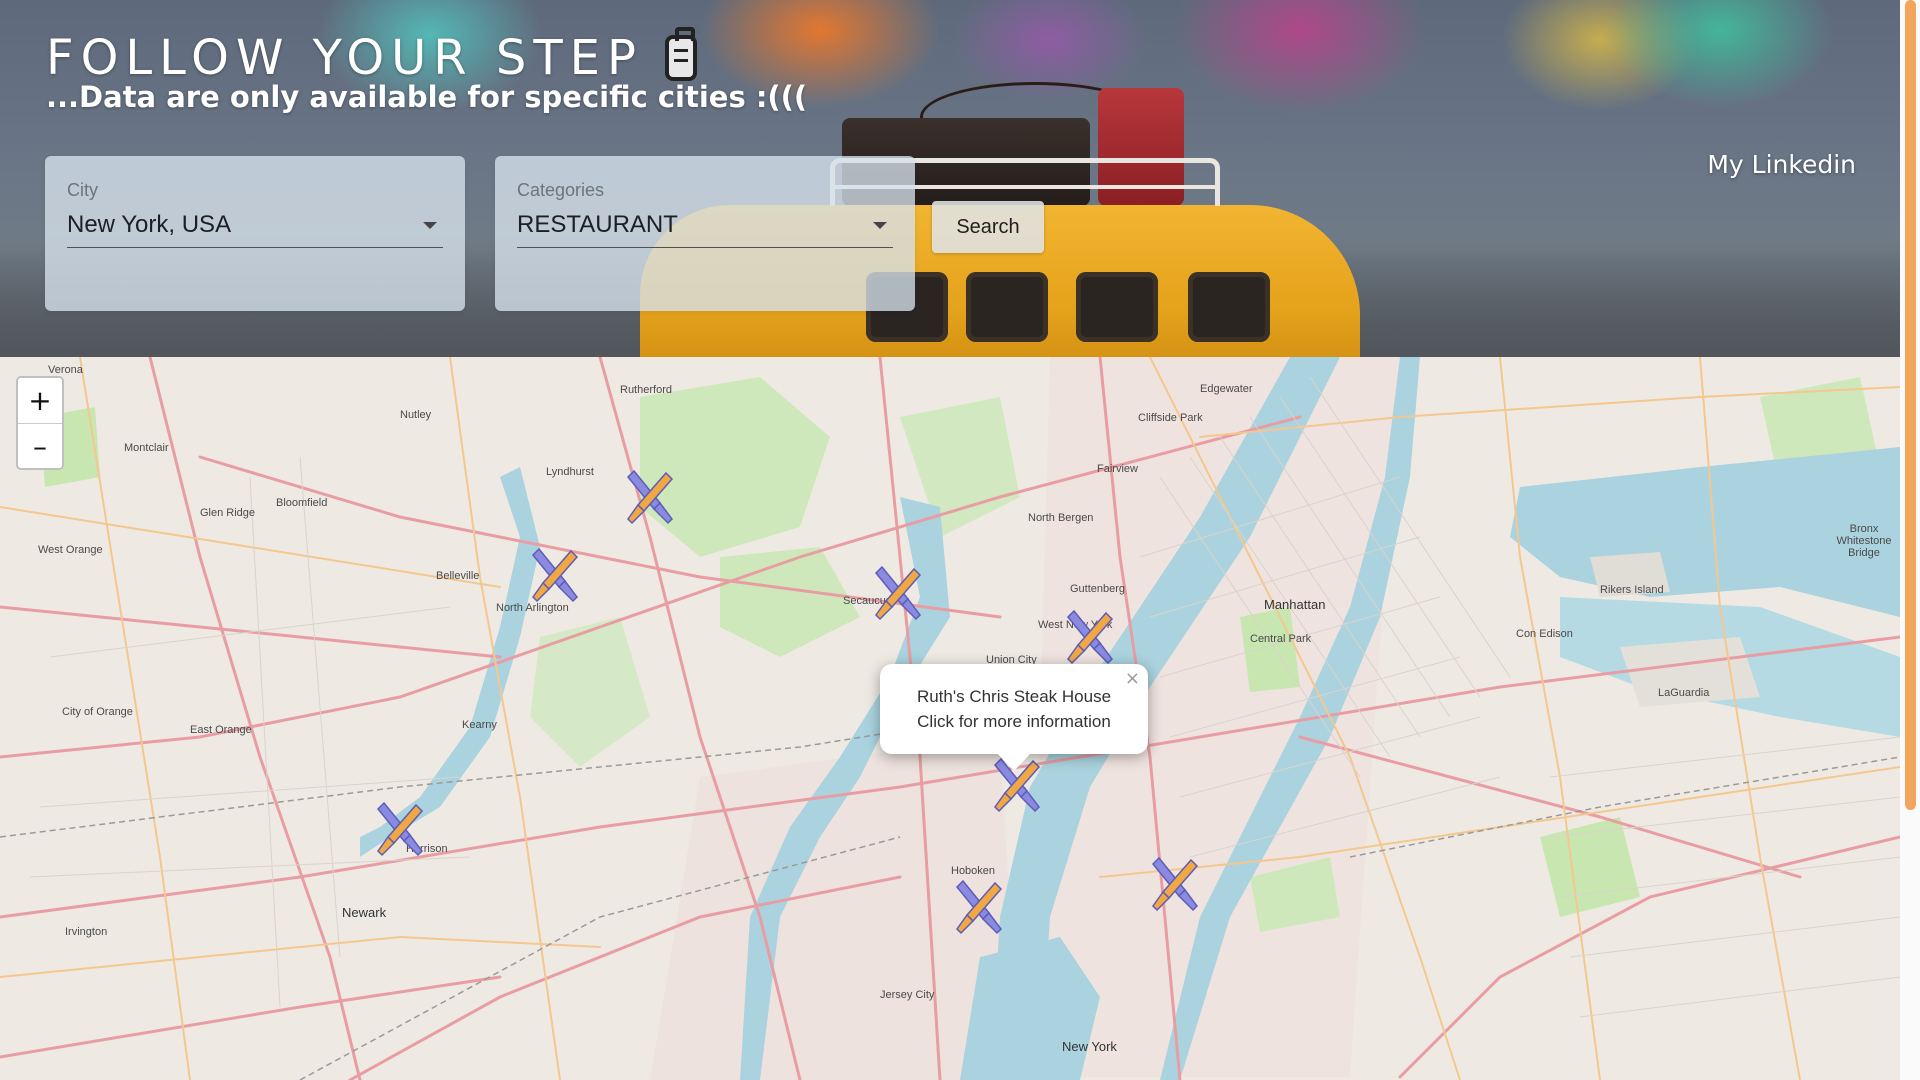  I want to click on map-label: Central Park, so click(1281, 639).